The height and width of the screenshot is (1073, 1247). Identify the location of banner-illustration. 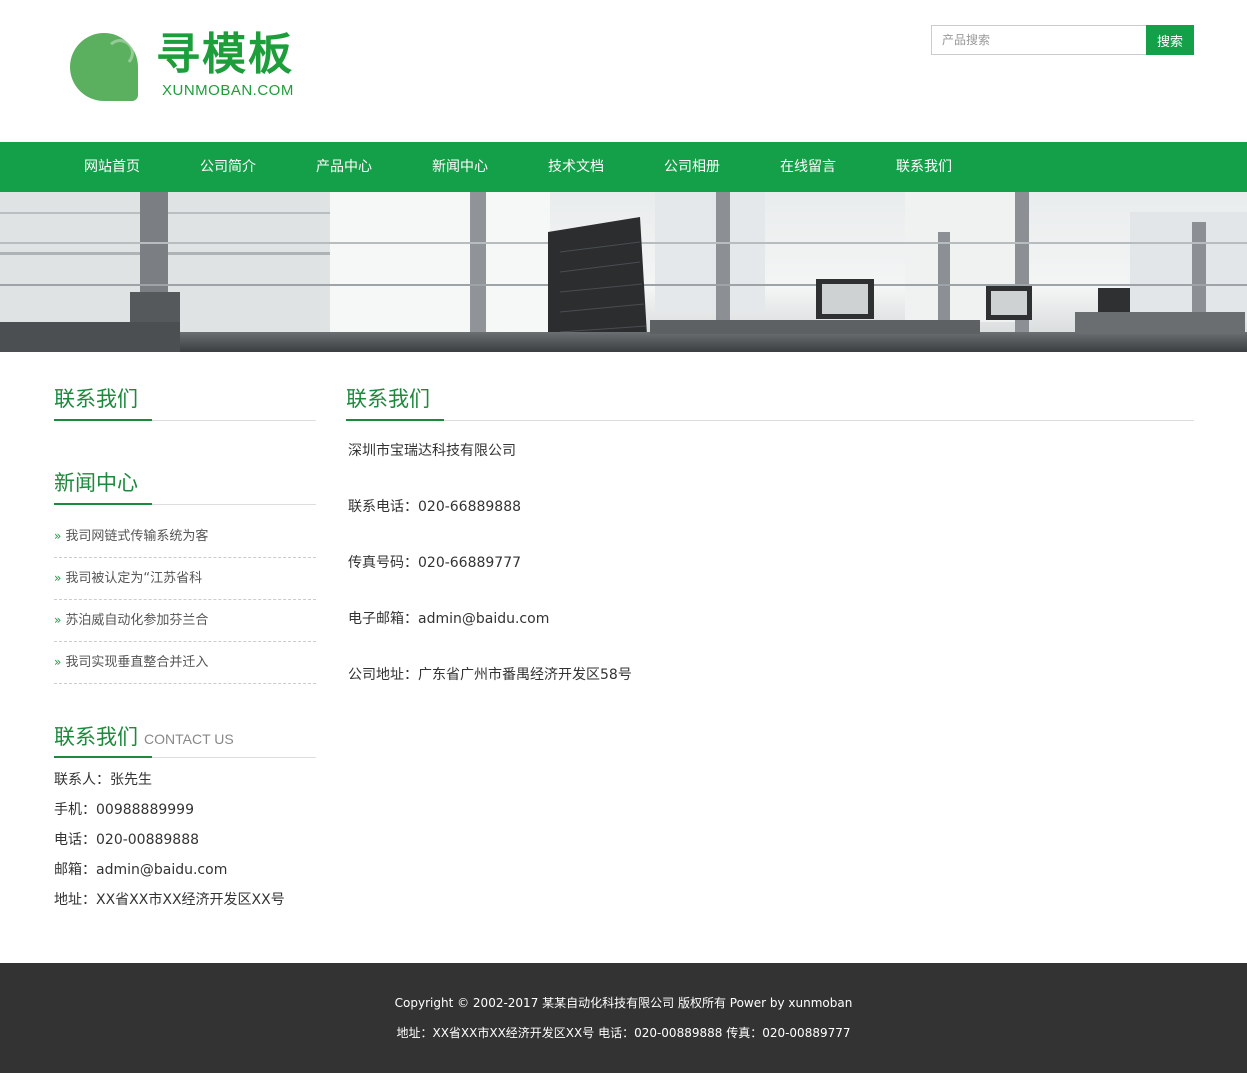
(623, 272).